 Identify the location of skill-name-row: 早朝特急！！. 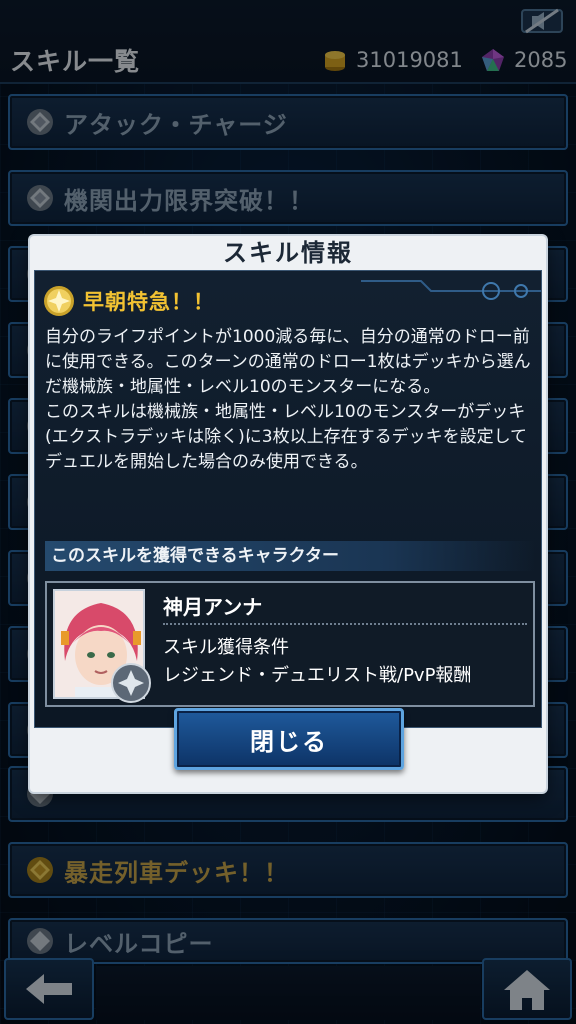
(129, 301).